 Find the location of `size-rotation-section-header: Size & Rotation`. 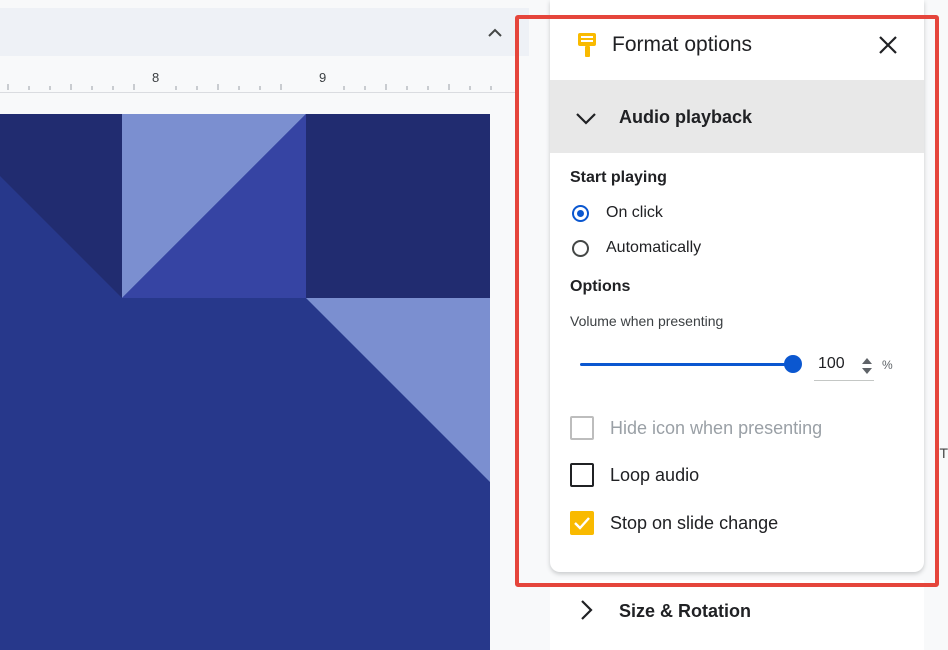

size-rotation-section-header: Size & Rotation is located at coordinates (737, 615).